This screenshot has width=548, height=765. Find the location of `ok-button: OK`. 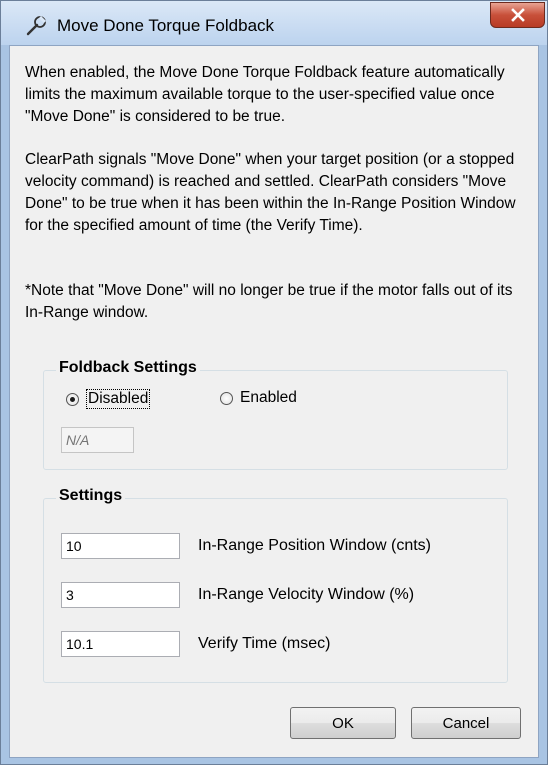

ok-button: OK is located at coordinates (343, 723).